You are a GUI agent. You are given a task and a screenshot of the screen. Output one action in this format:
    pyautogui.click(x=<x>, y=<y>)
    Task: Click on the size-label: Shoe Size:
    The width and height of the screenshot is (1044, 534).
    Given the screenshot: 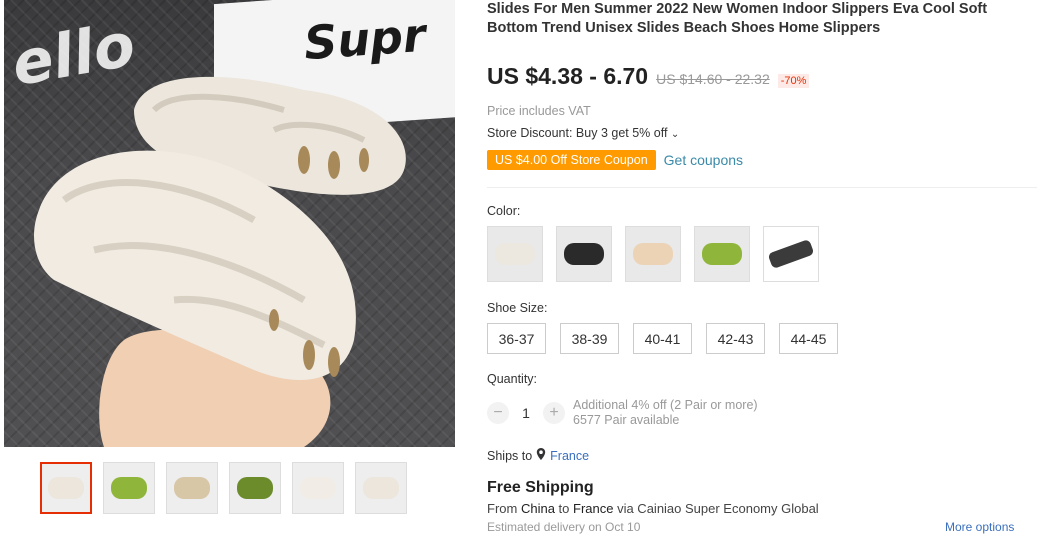 What is the action you would take?
    pyautogui.click(x=517, y=308)
    